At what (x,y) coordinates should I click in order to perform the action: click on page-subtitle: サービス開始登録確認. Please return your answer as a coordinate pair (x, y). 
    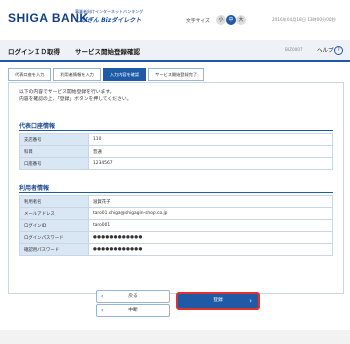
    Looking at the image, I should click on (107, 52).